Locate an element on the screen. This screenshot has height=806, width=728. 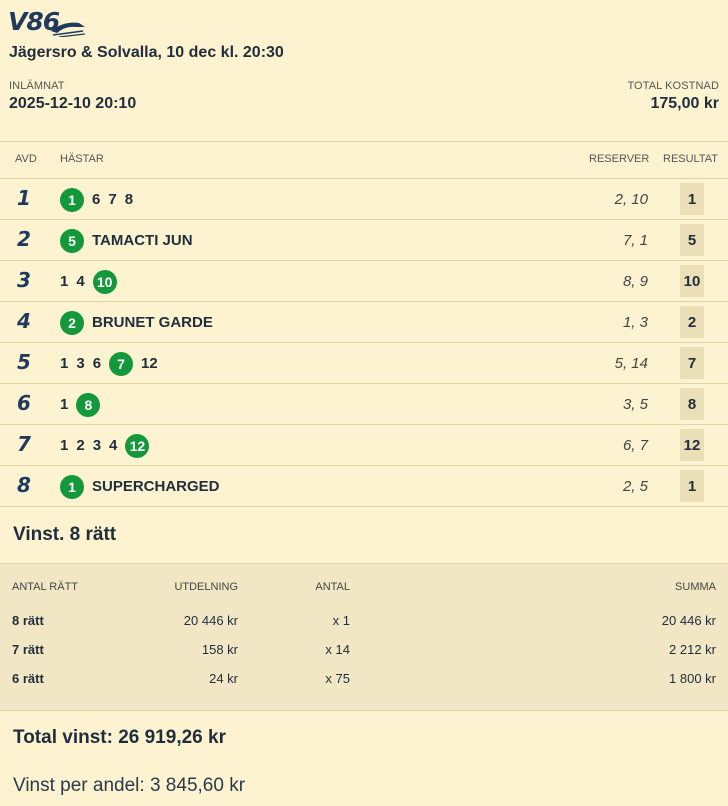
result-box: 12 is located at coordinates (692, 445).